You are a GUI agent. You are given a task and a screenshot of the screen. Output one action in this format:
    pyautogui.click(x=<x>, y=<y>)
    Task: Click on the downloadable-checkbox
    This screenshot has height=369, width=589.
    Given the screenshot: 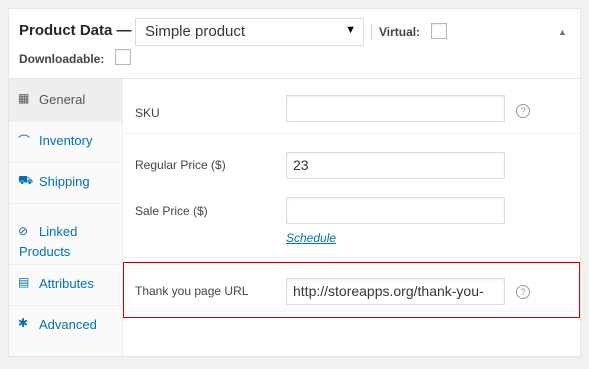 What is the action you would take?
    pyautogui.click(x=123, y=57)
    